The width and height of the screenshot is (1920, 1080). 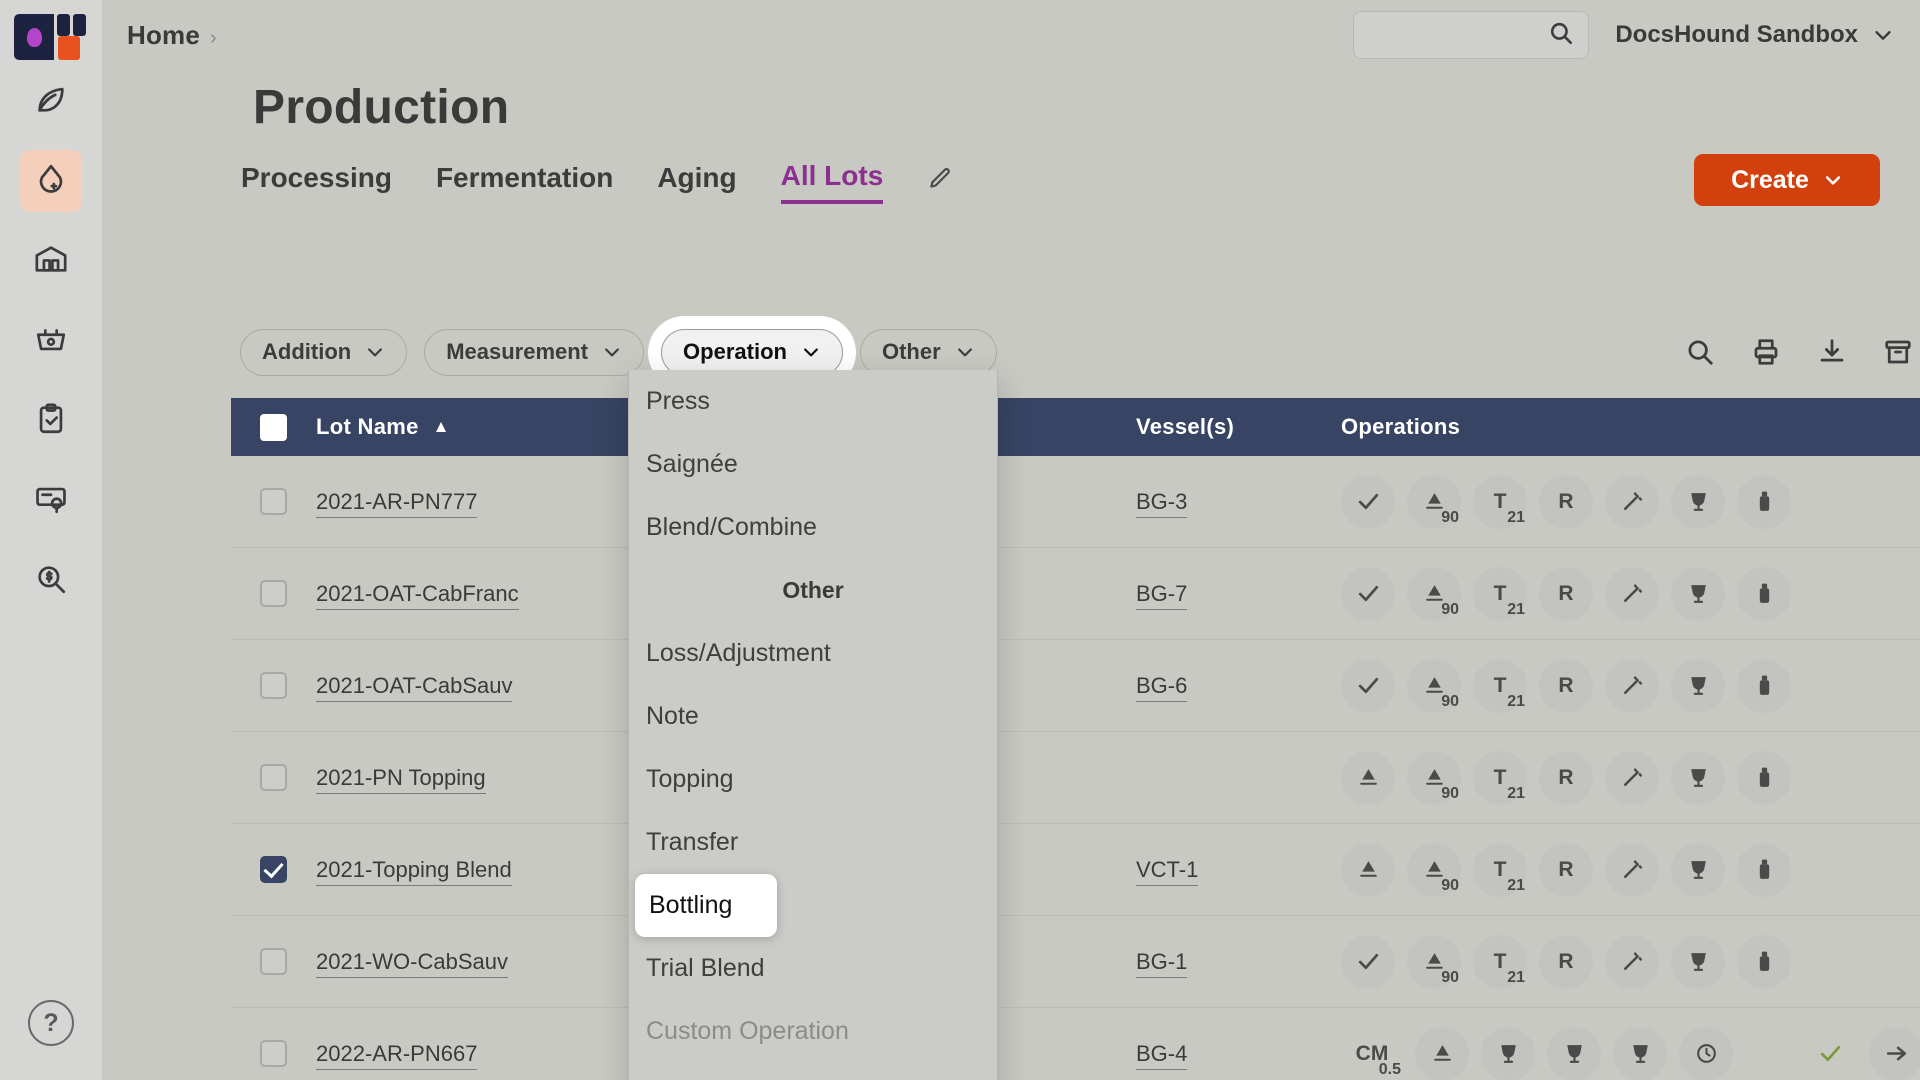 I want to click on sidebar-item-reports, so click(x=51, y=501).